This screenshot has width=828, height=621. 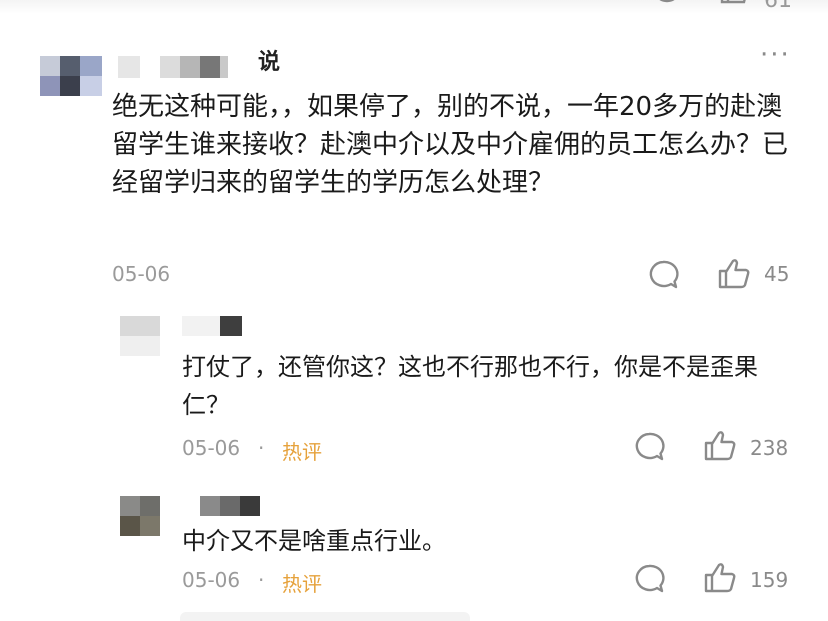 I want to click on like-count: 61, so click(x=778, y=6).